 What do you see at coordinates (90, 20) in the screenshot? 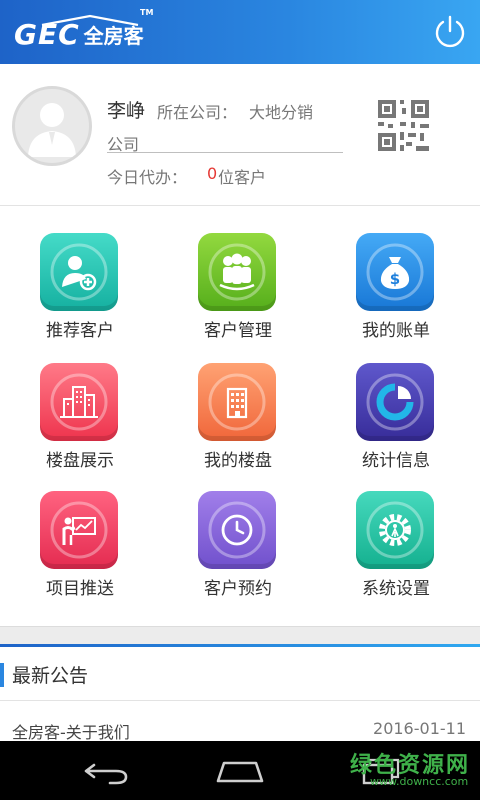
I see `logo-roof-icon` at bounding box center [90, 20].